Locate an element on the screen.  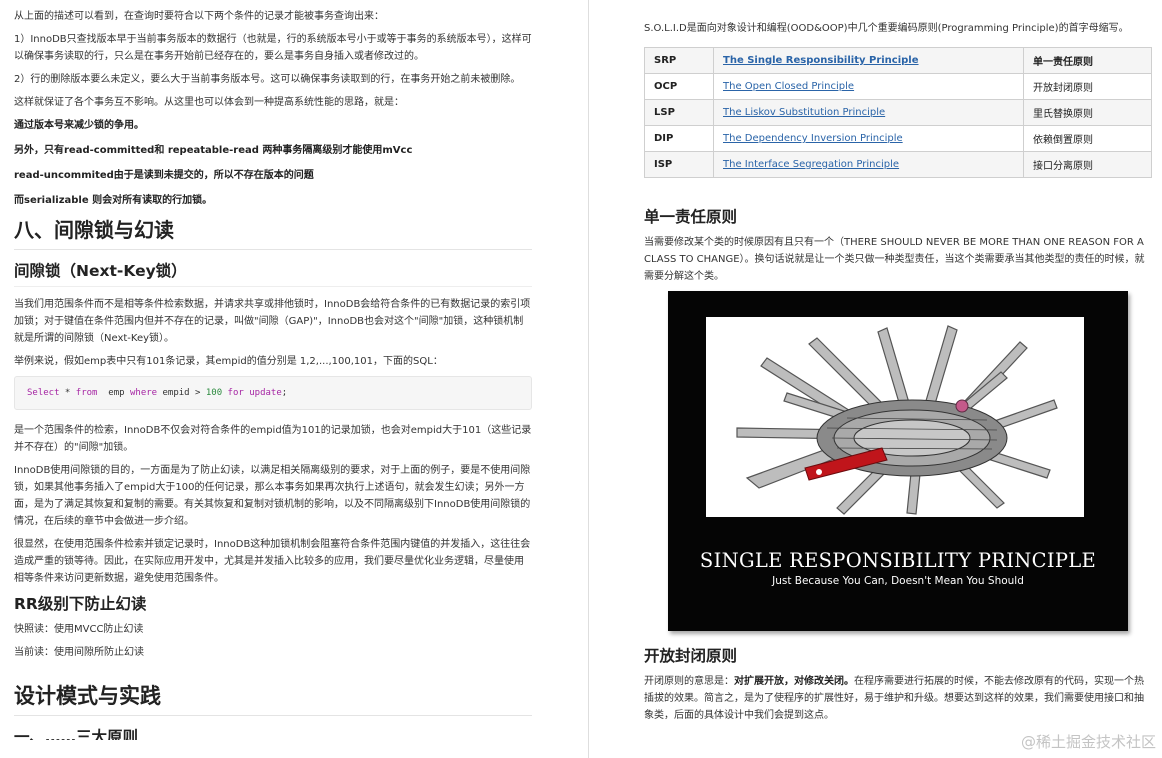
principle-link: The Interface Segregation Principle is located at coordinates (811, 164).